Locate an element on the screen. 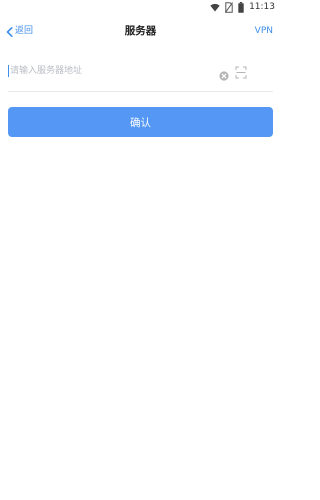 The height and width of the screenshot is (500, 320). vpn-button: VPN is located at coordinates (264, 31).